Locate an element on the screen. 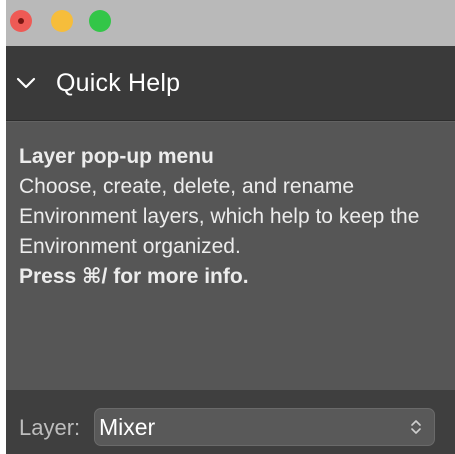  layer-popup-value: Mixer is located at coordinates (127, 427).